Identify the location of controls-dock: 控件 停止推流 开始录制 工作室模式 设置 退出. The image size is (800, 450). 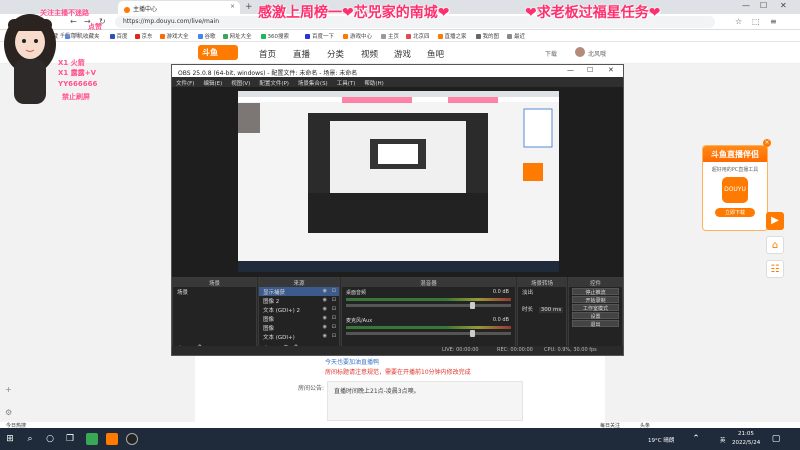
(595, 316).